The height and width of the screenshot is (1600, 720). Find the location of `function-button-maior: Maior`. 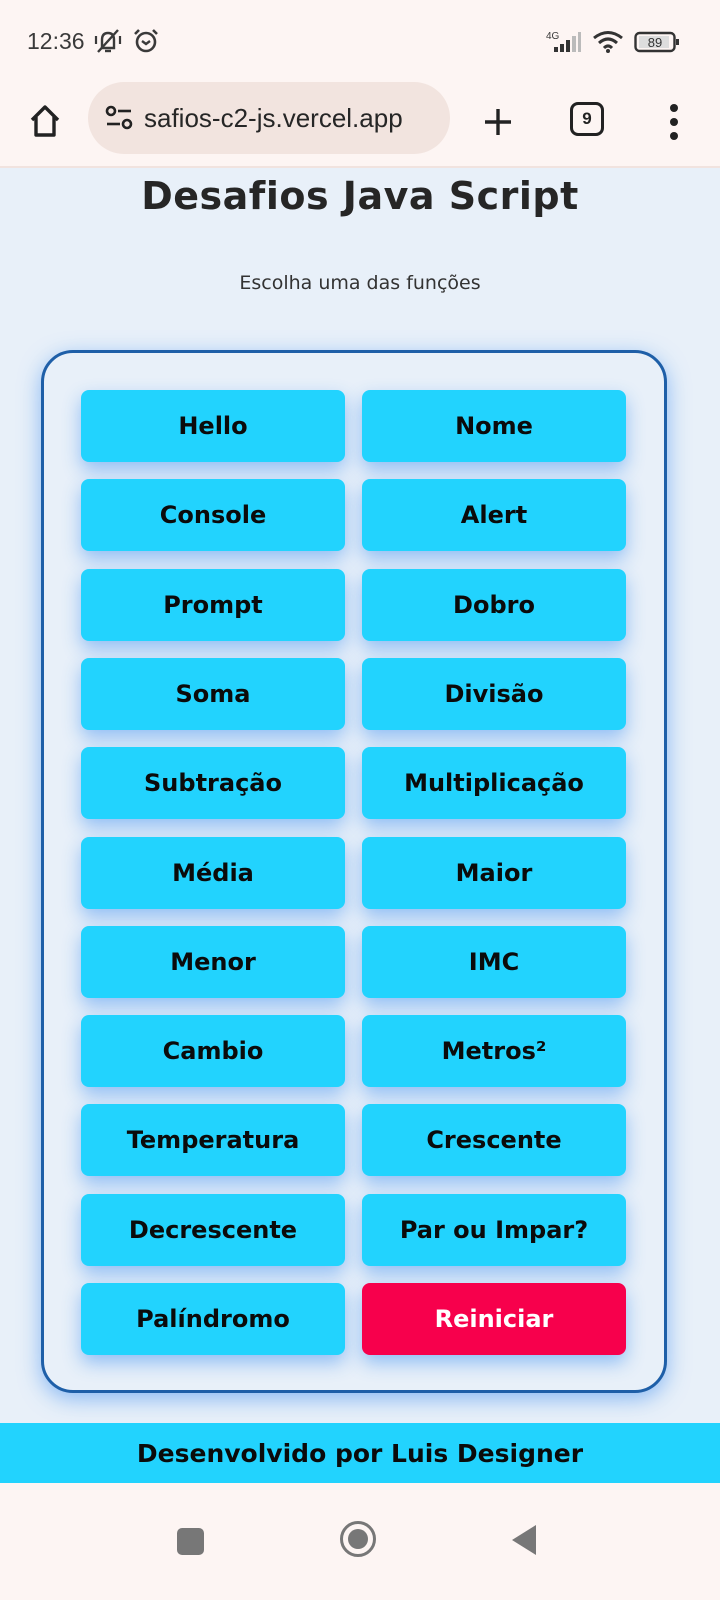

function-button-maior: Maior is located at coordinates (494, 873).